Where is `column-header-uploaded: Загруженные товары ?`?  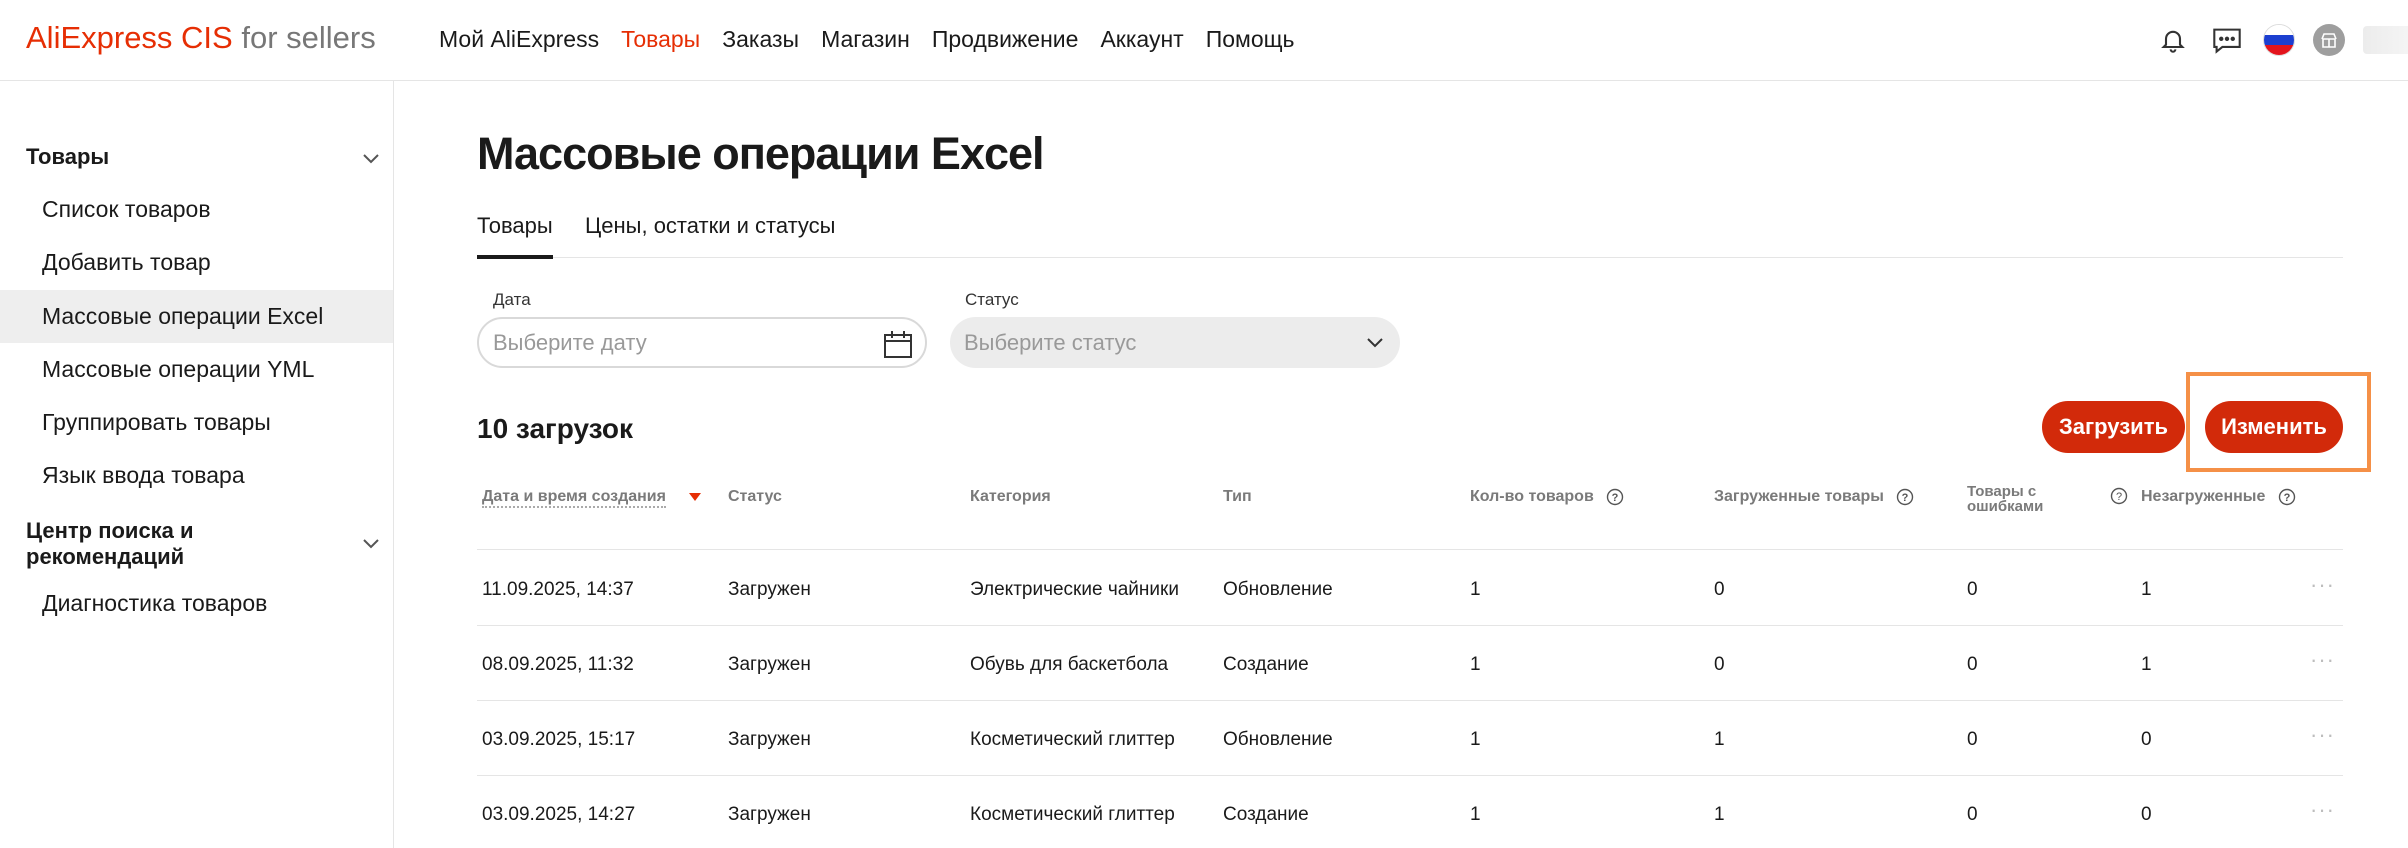 column-header-uploaded: Загруженные товары ? is located at coordinates (1814, 497).